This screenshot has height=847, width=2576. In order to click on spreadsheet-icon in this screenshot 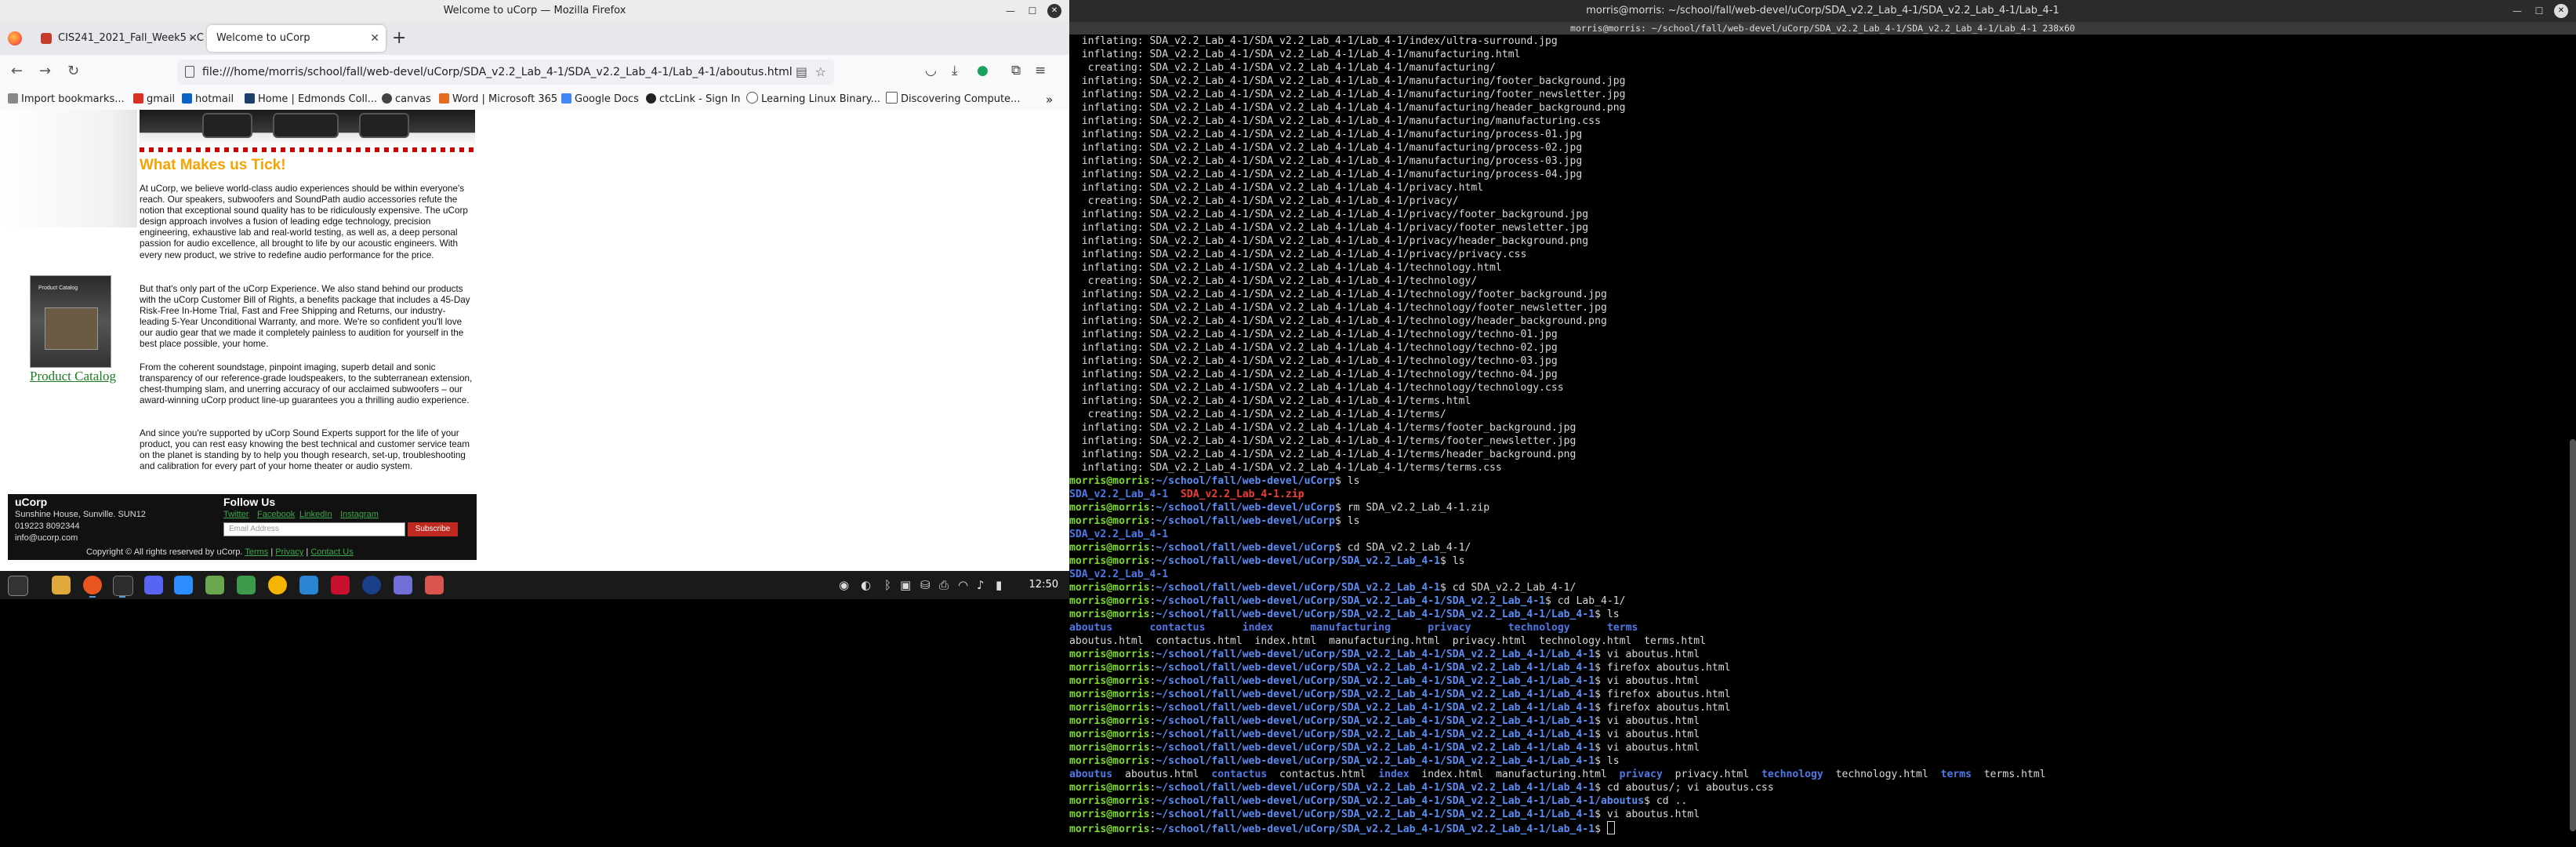, I will do `click(247, 585)`.